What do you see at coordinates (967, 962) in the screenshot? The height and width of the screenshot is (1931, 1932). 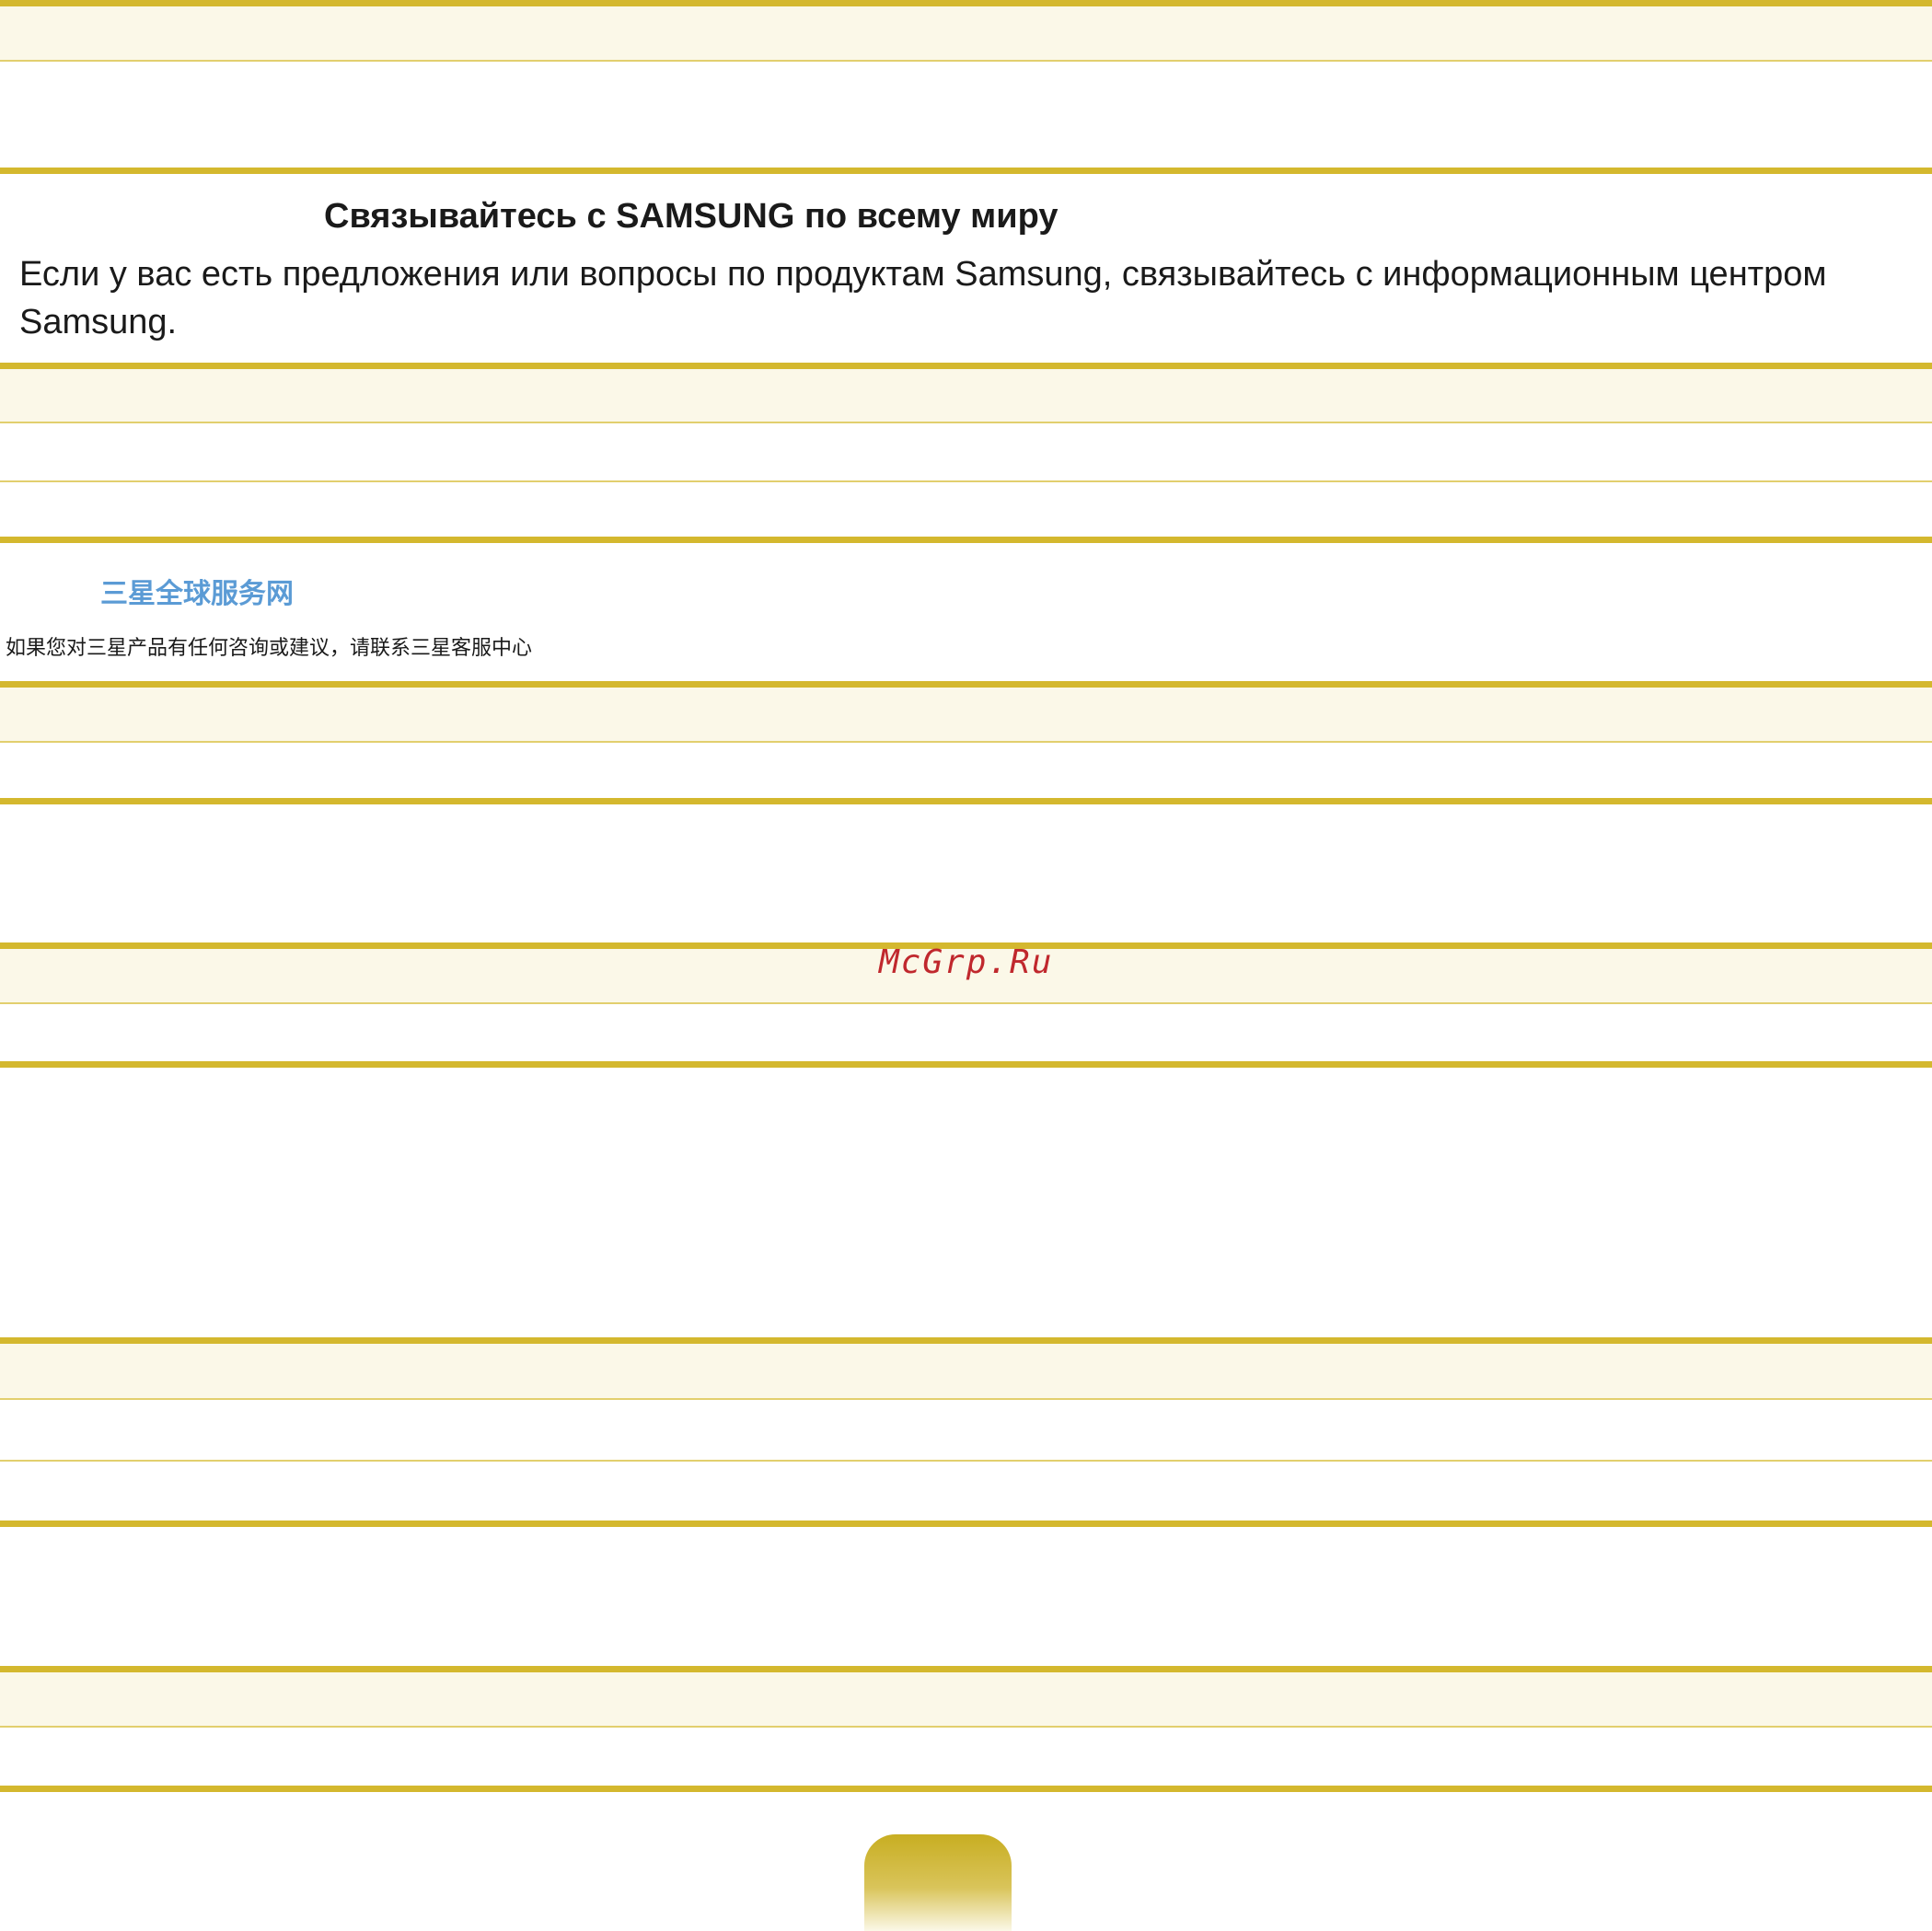 I see `watermark-text: McGrp.Ru` at bounding box center [967, 962].